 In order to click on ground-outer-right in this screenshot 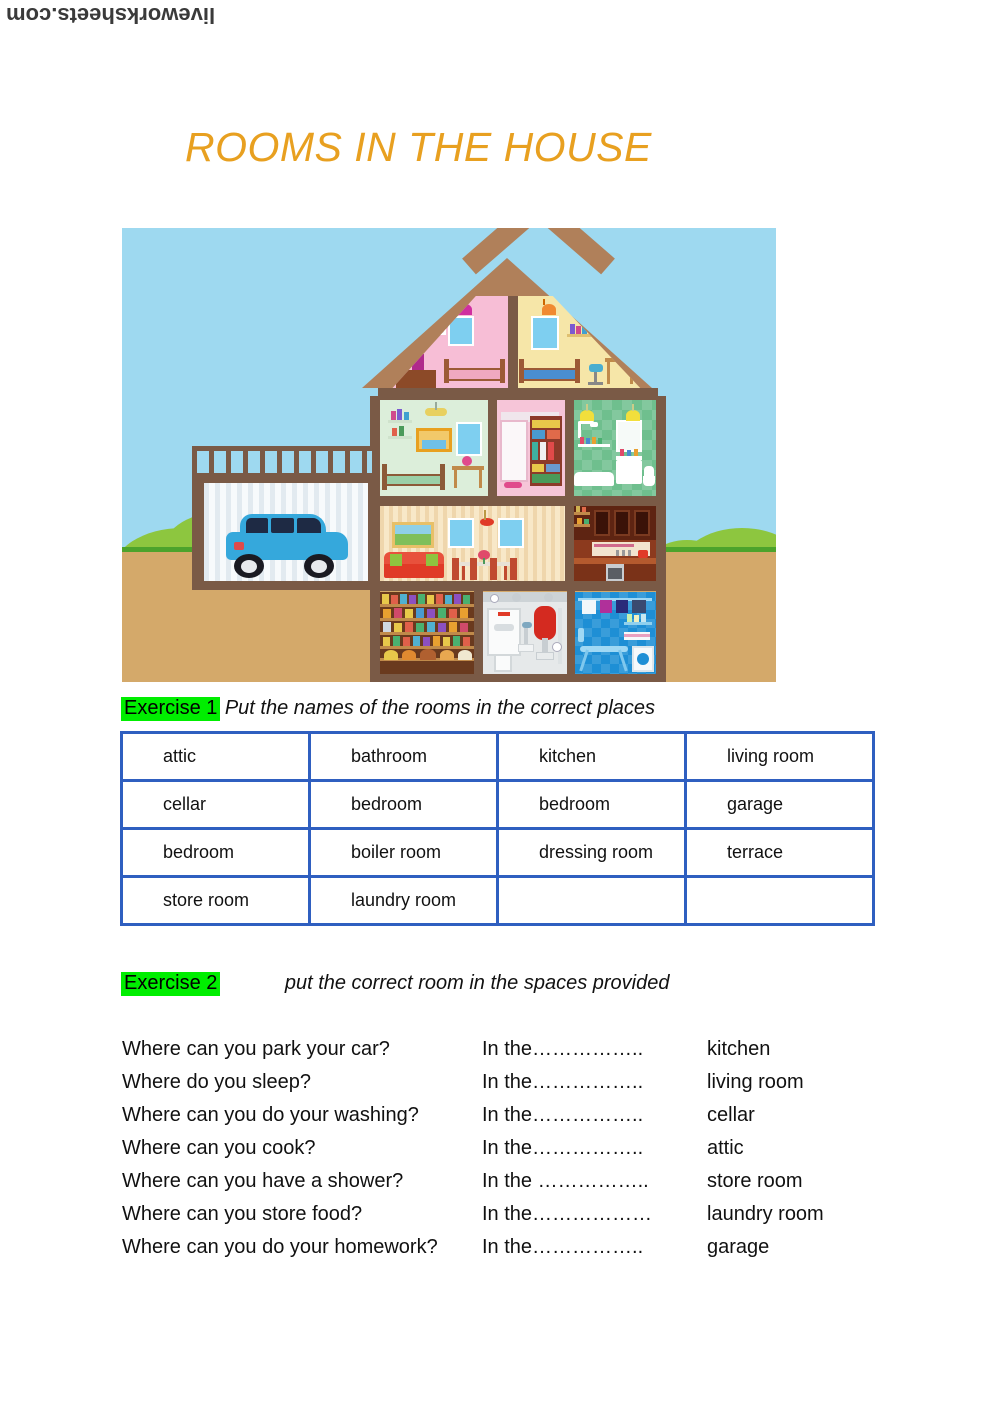, I will do `click(661, 546)`.